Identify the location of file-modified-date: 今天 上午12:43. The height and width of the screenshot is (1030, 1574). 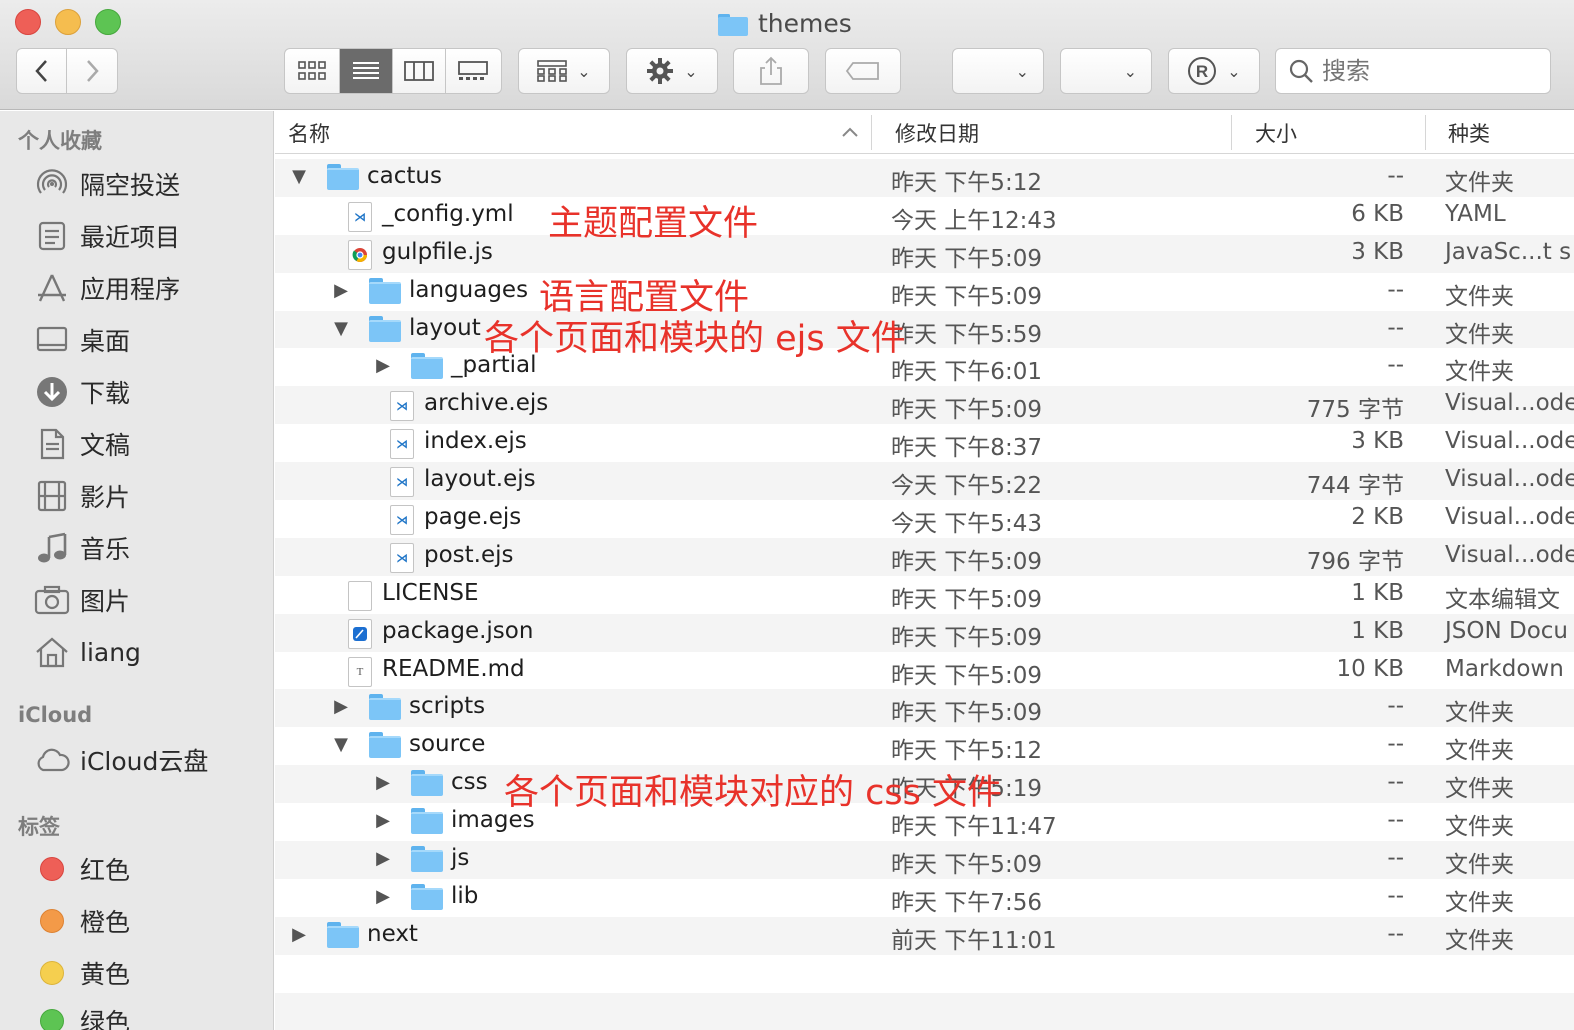
(974, 220).